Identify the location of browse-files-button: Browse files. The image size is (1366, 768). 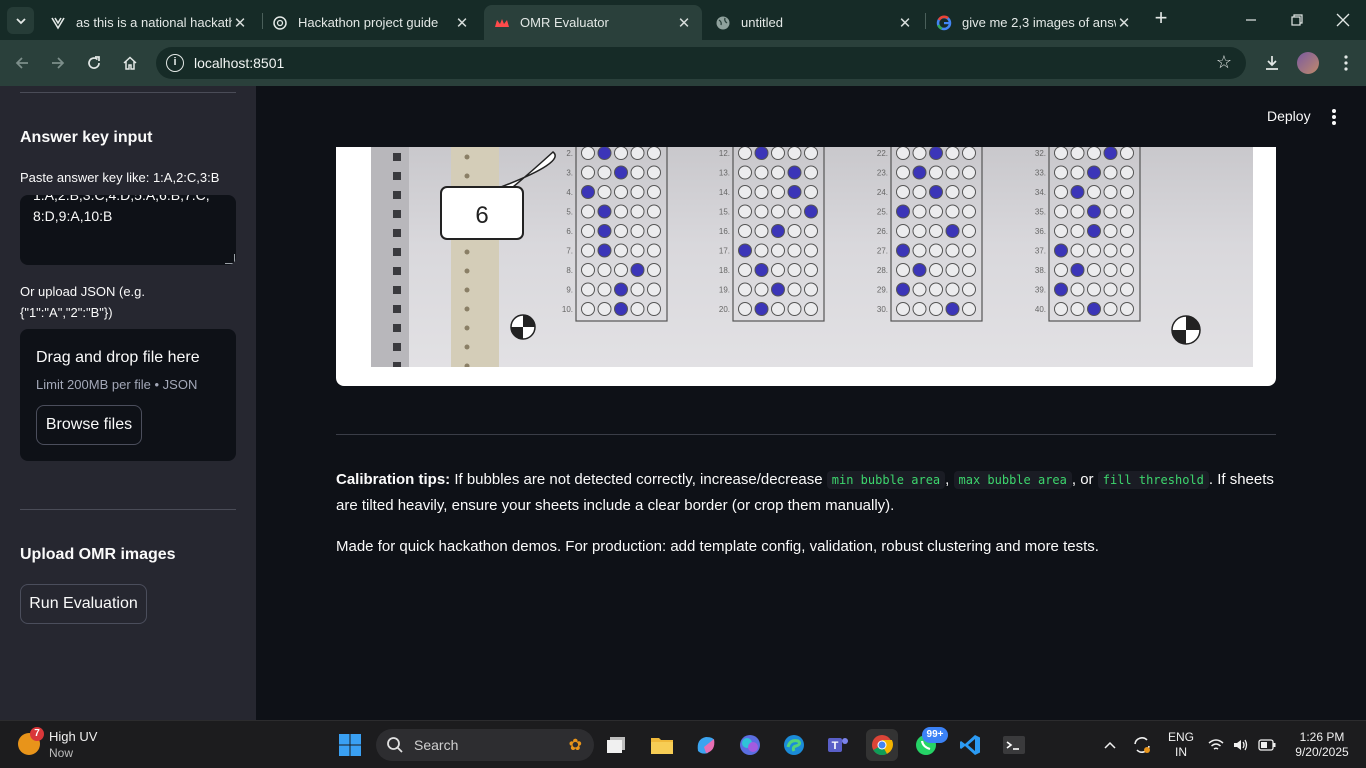
(89, 425).